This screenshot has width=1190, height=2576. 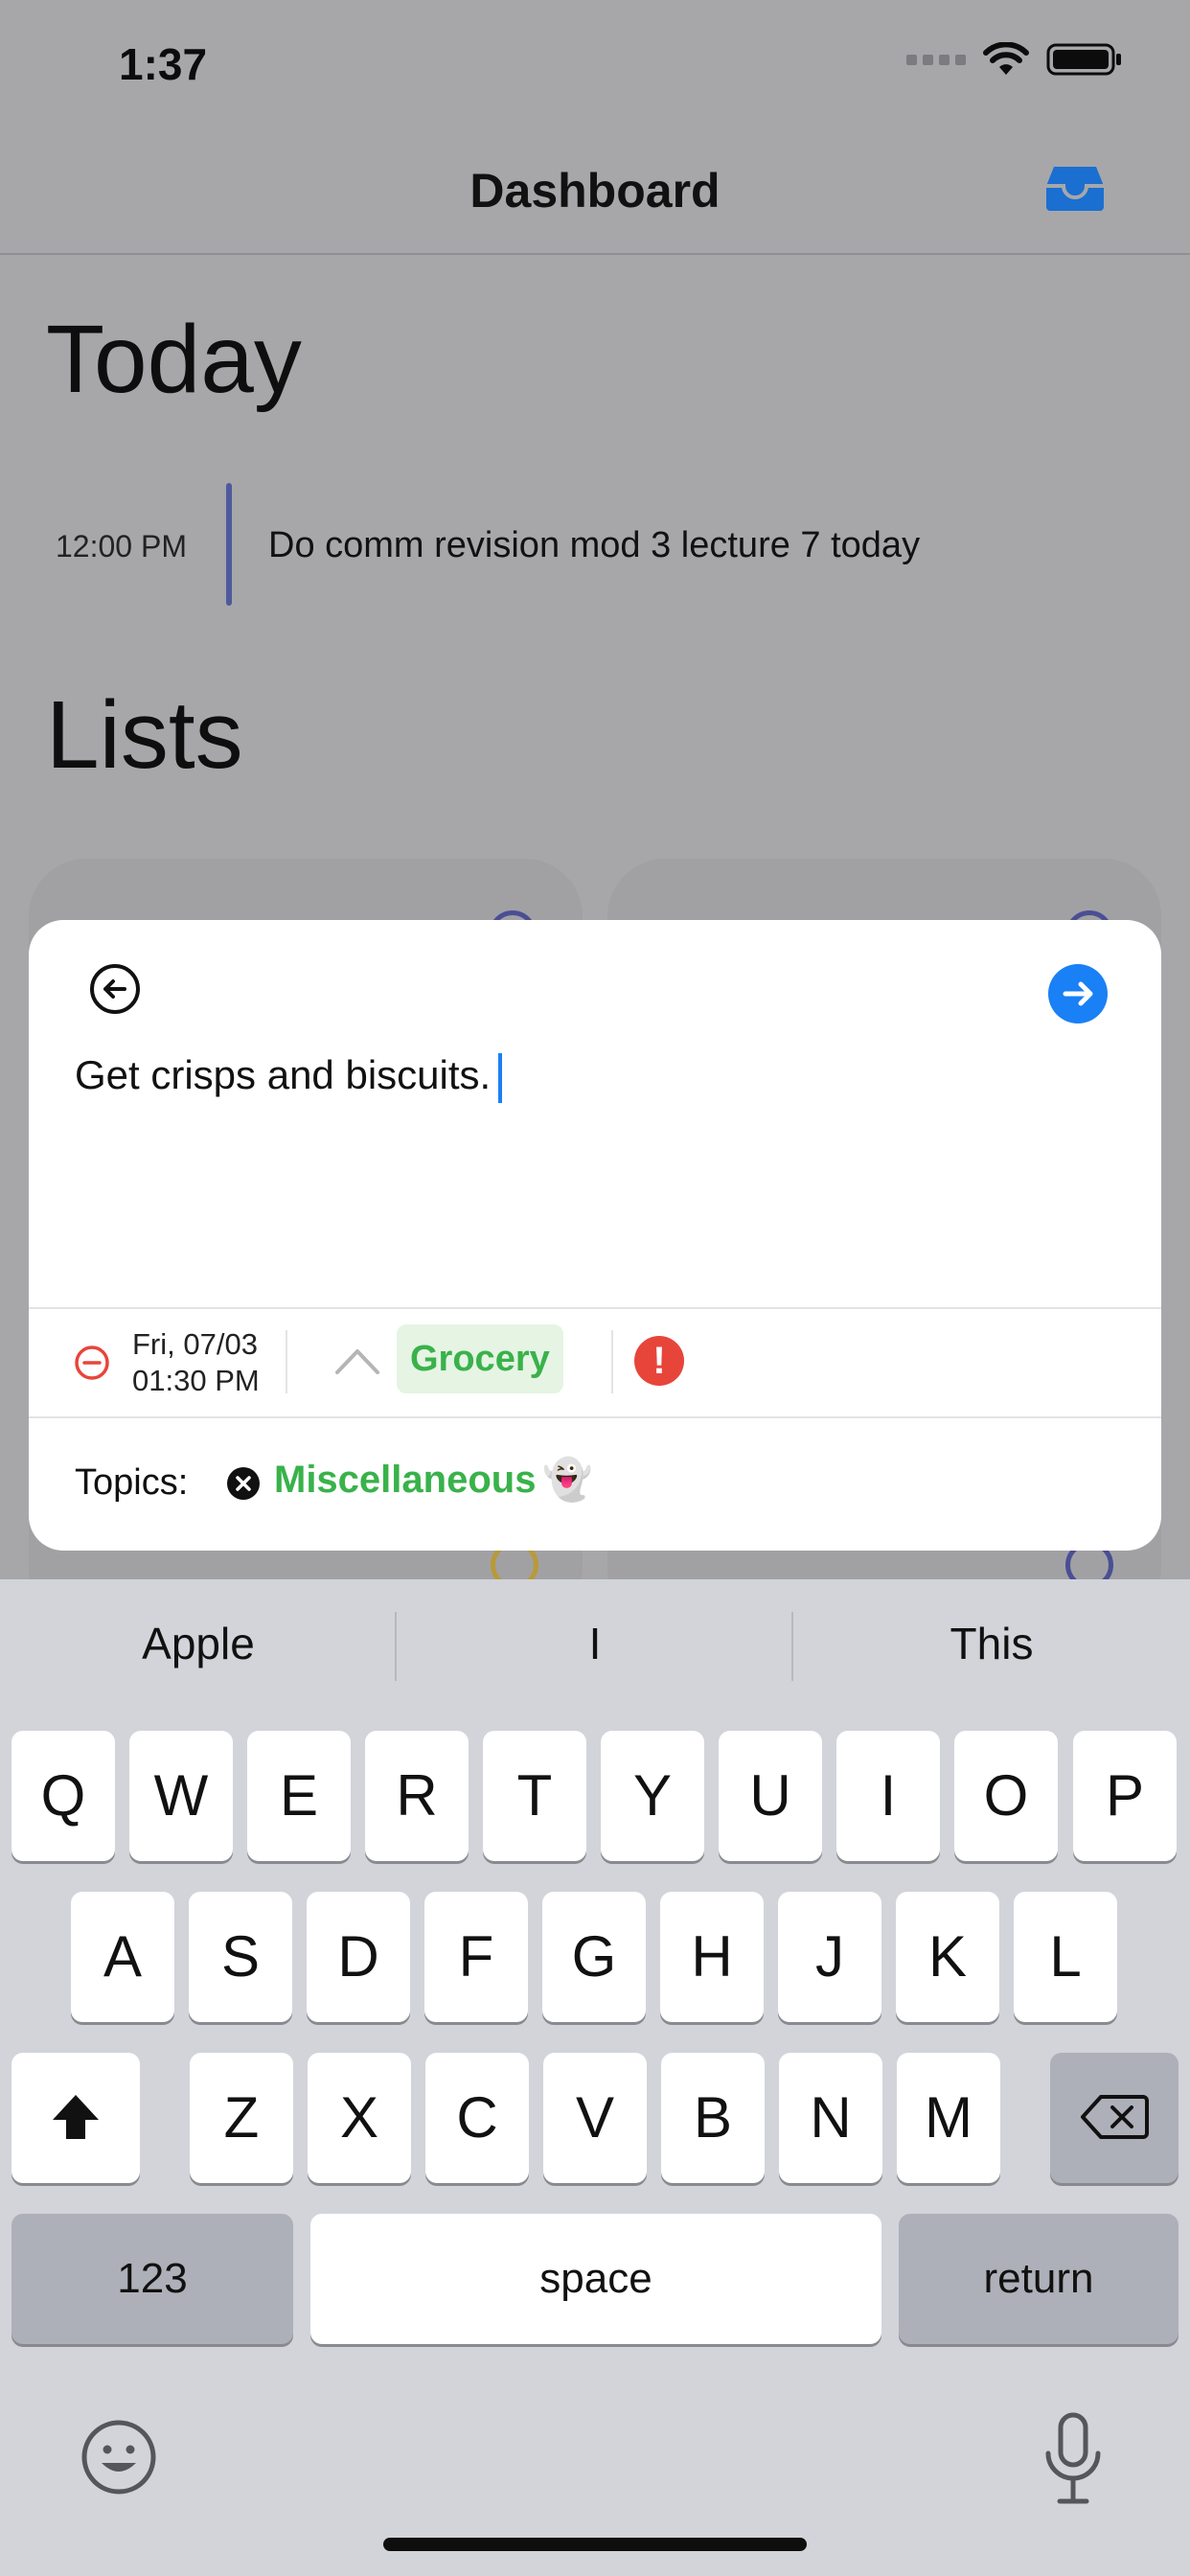 What do you see at coordinates (92, 1363) in the screenshot?
I see `remove-date-icon` at bounding box center [92, 1363].